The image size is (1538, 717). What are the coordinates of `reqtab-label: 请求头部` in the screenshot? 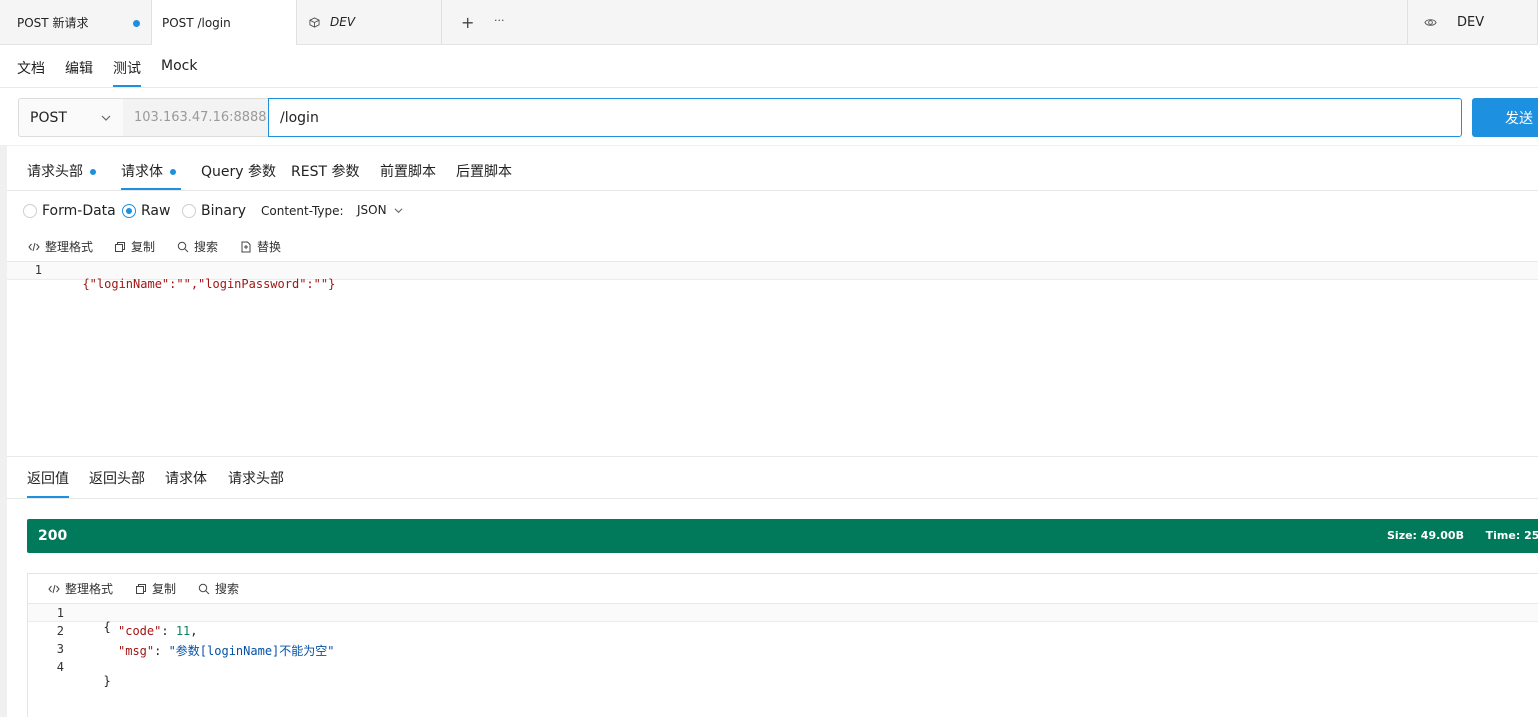 It's located at (55, 172).